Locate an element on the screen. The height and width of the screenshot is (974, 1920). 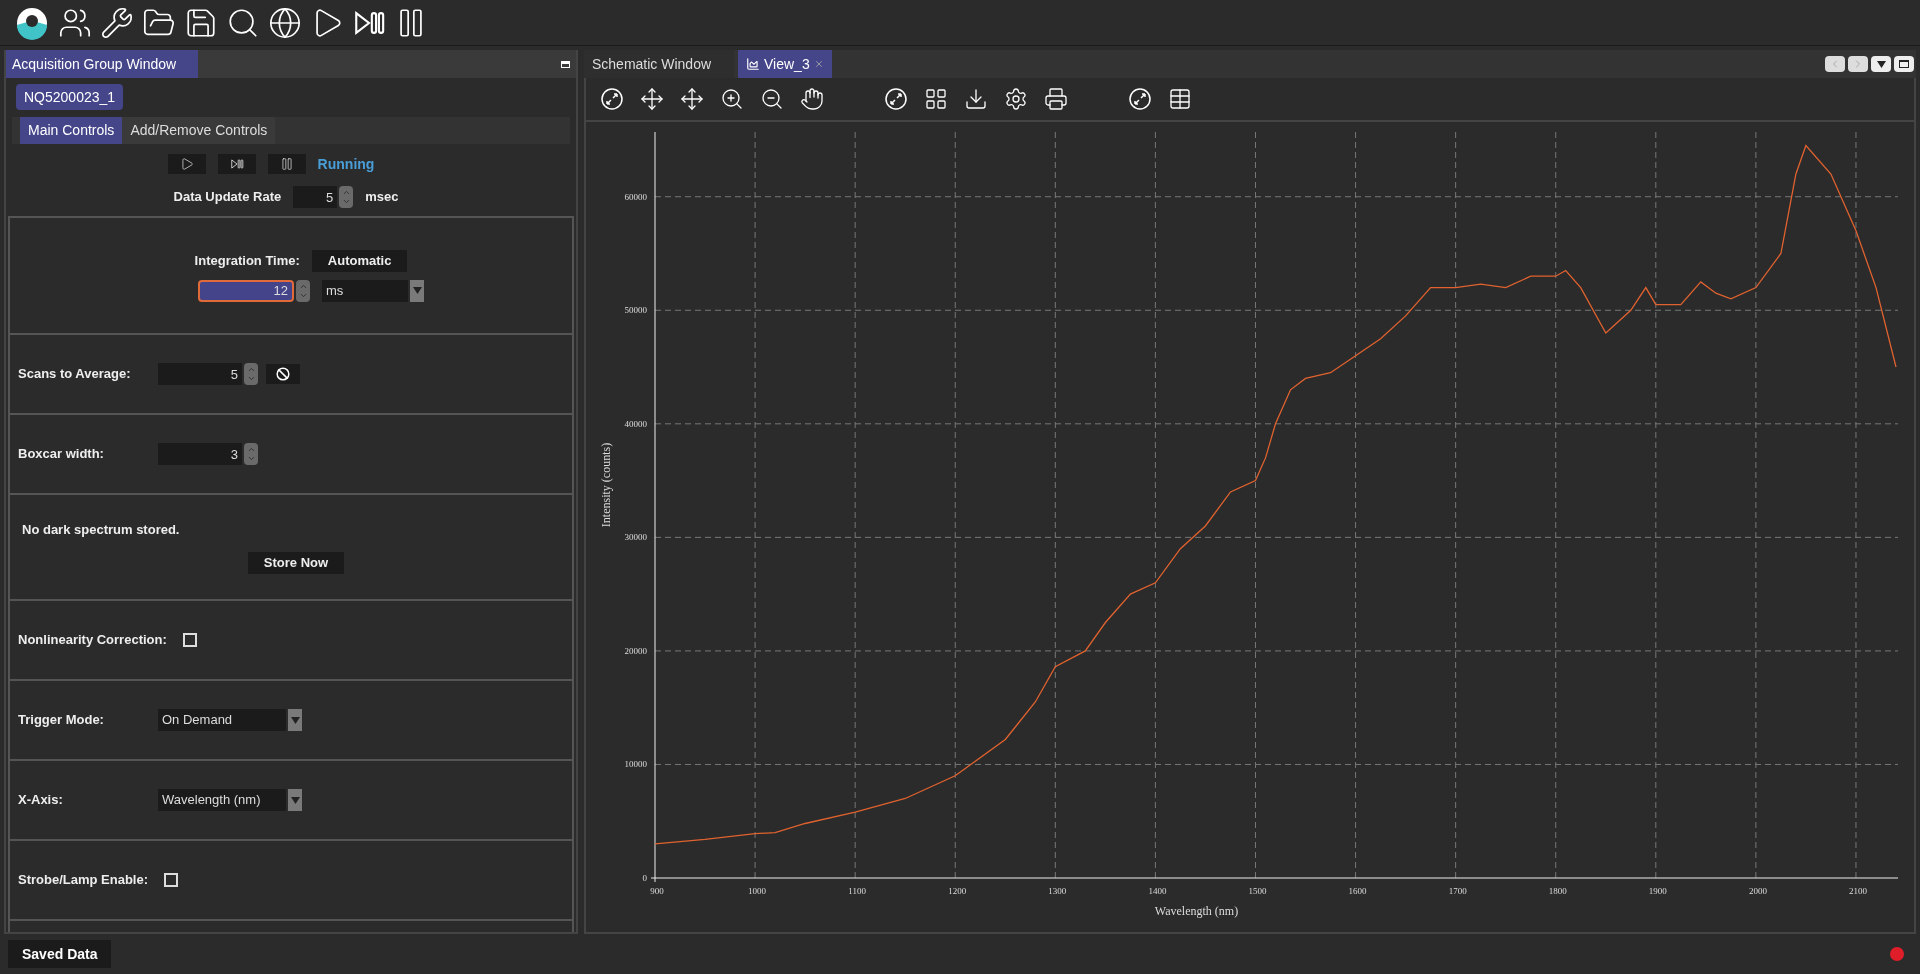
field-label: Data Update Rate is located at coordinates (227, 197).